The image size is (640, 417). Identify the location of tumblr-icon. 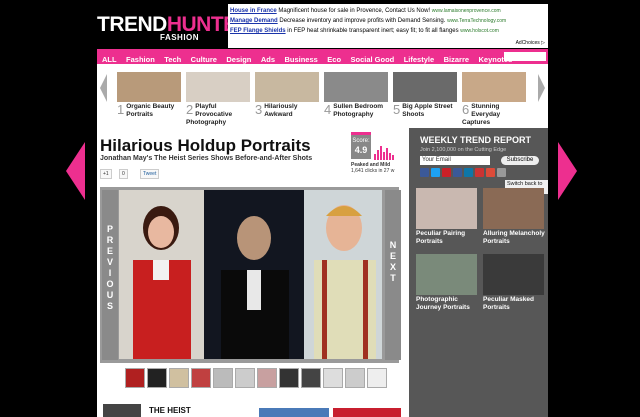
(457, 172).